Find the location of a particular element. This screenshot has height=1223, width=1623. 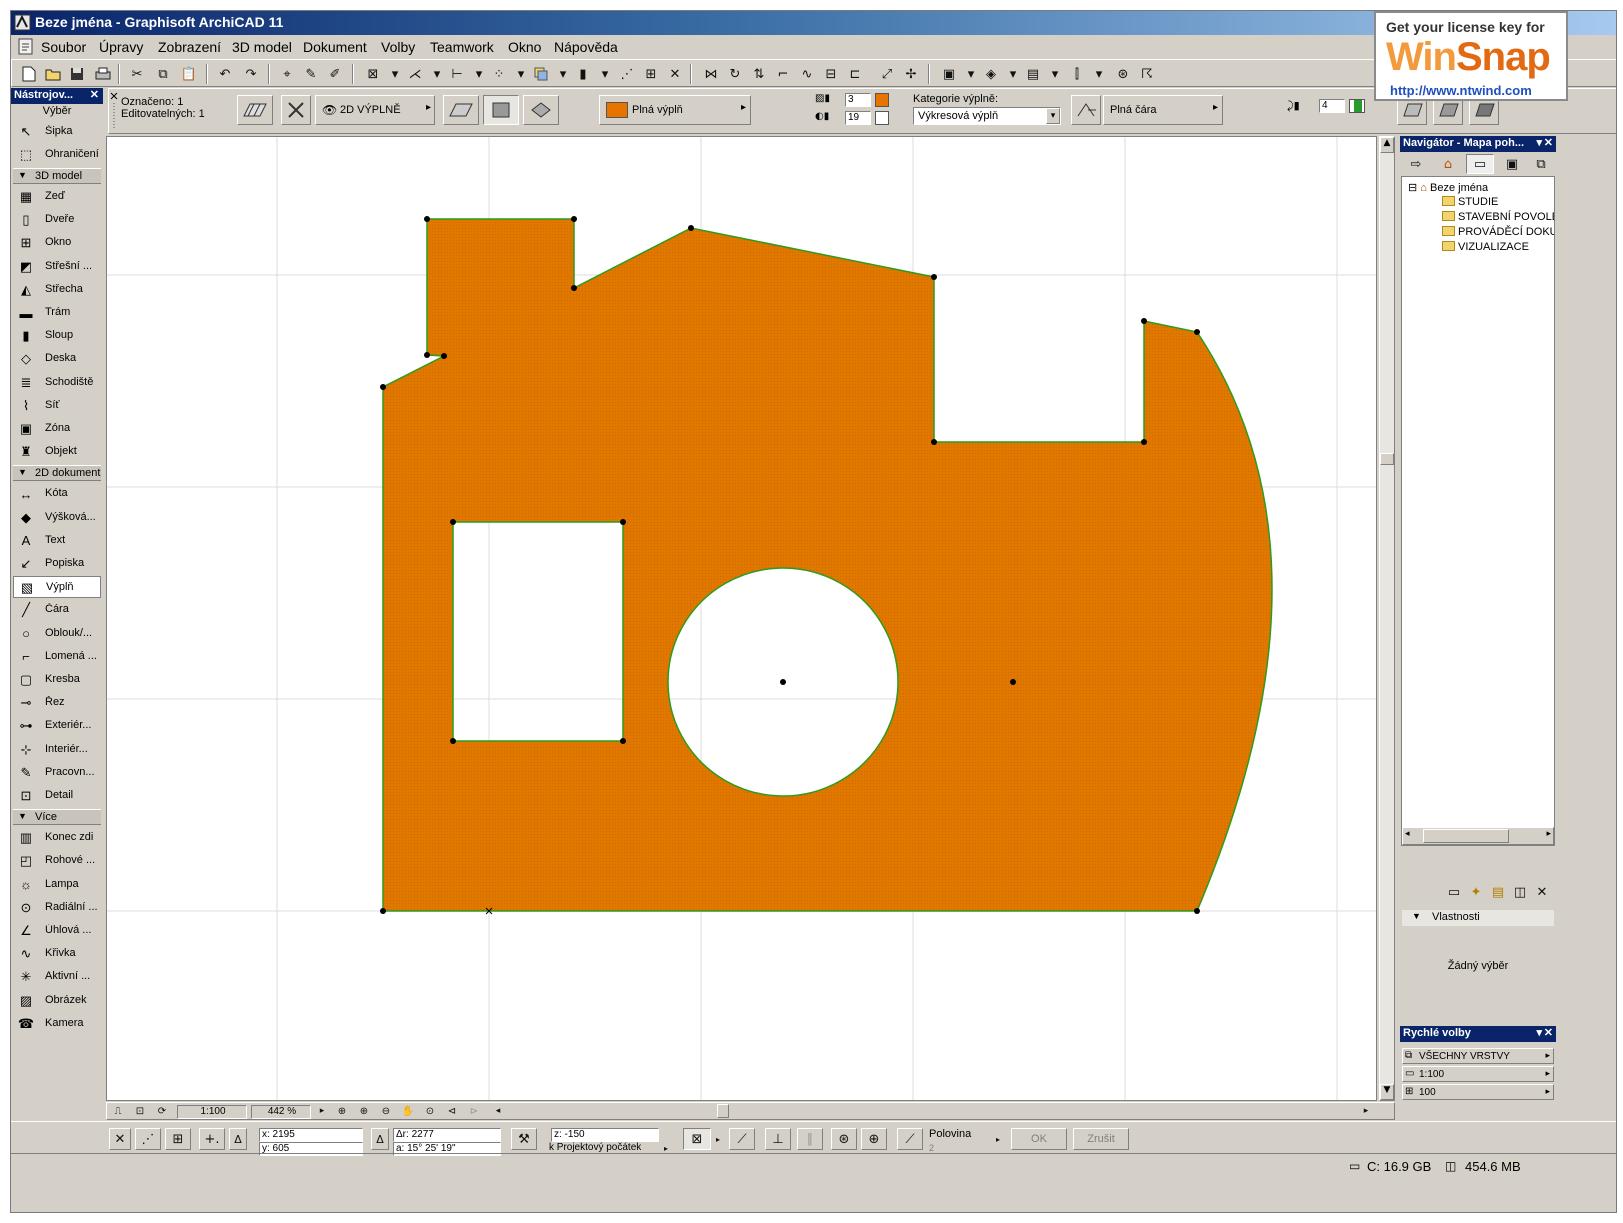

toolbox-title: Nástrojov... ✕ is located at coordinates (57, 96).